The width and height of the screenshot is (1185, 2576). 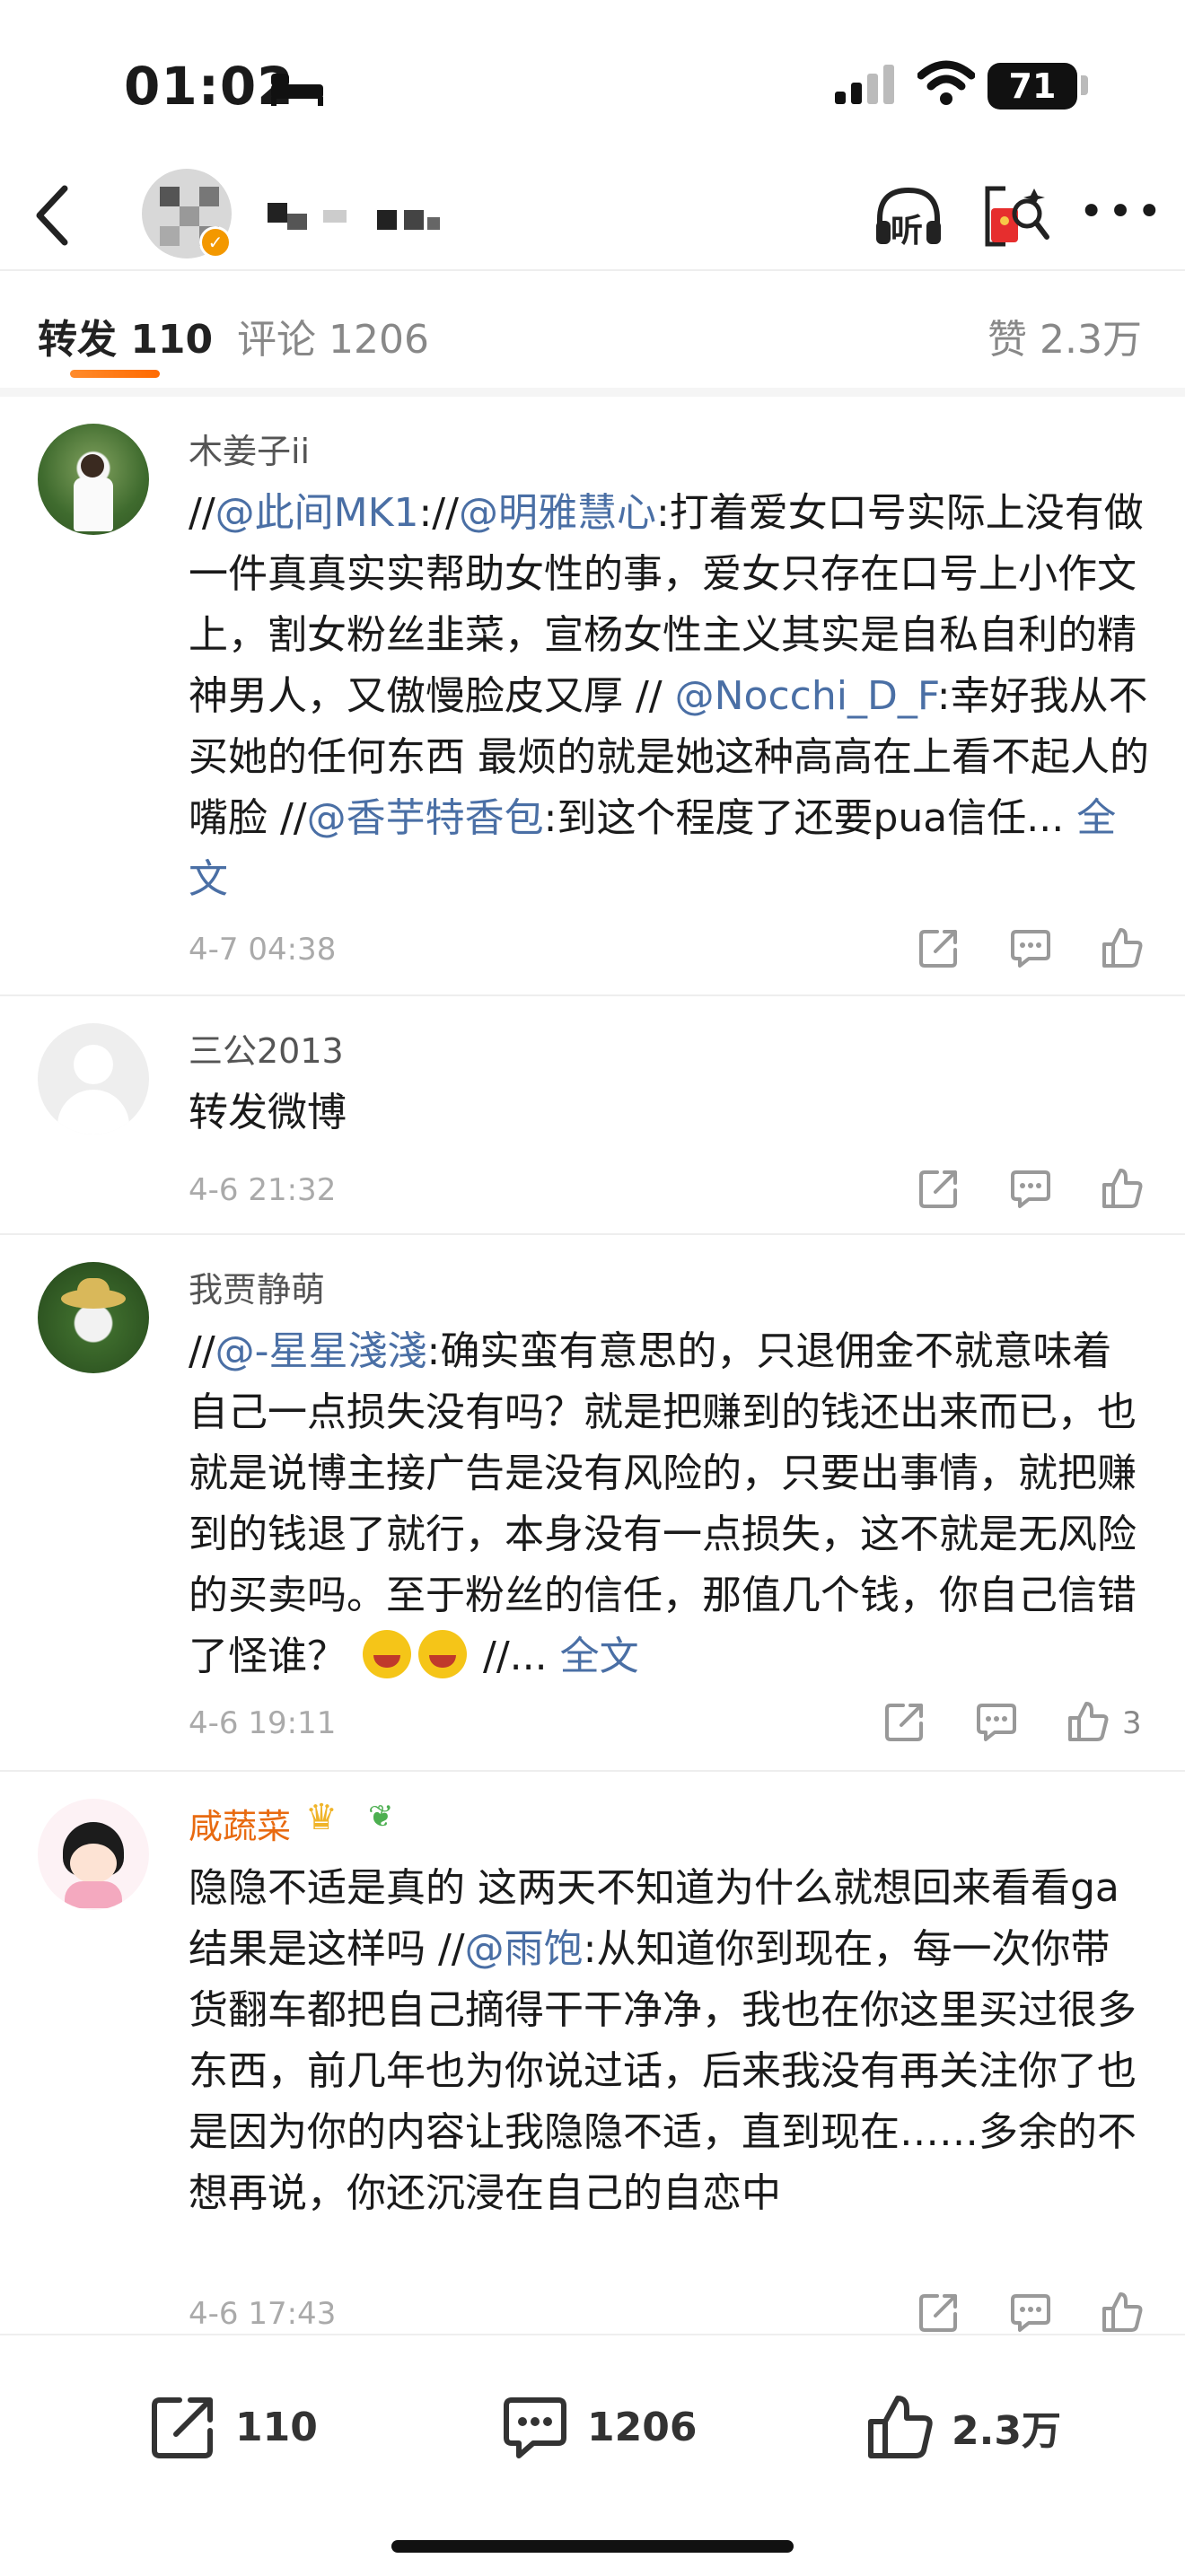 What do you see at coordinates (864, 84) in the screenshot?
I see `cellular-signal-icon` at bounding box center [864, 84].